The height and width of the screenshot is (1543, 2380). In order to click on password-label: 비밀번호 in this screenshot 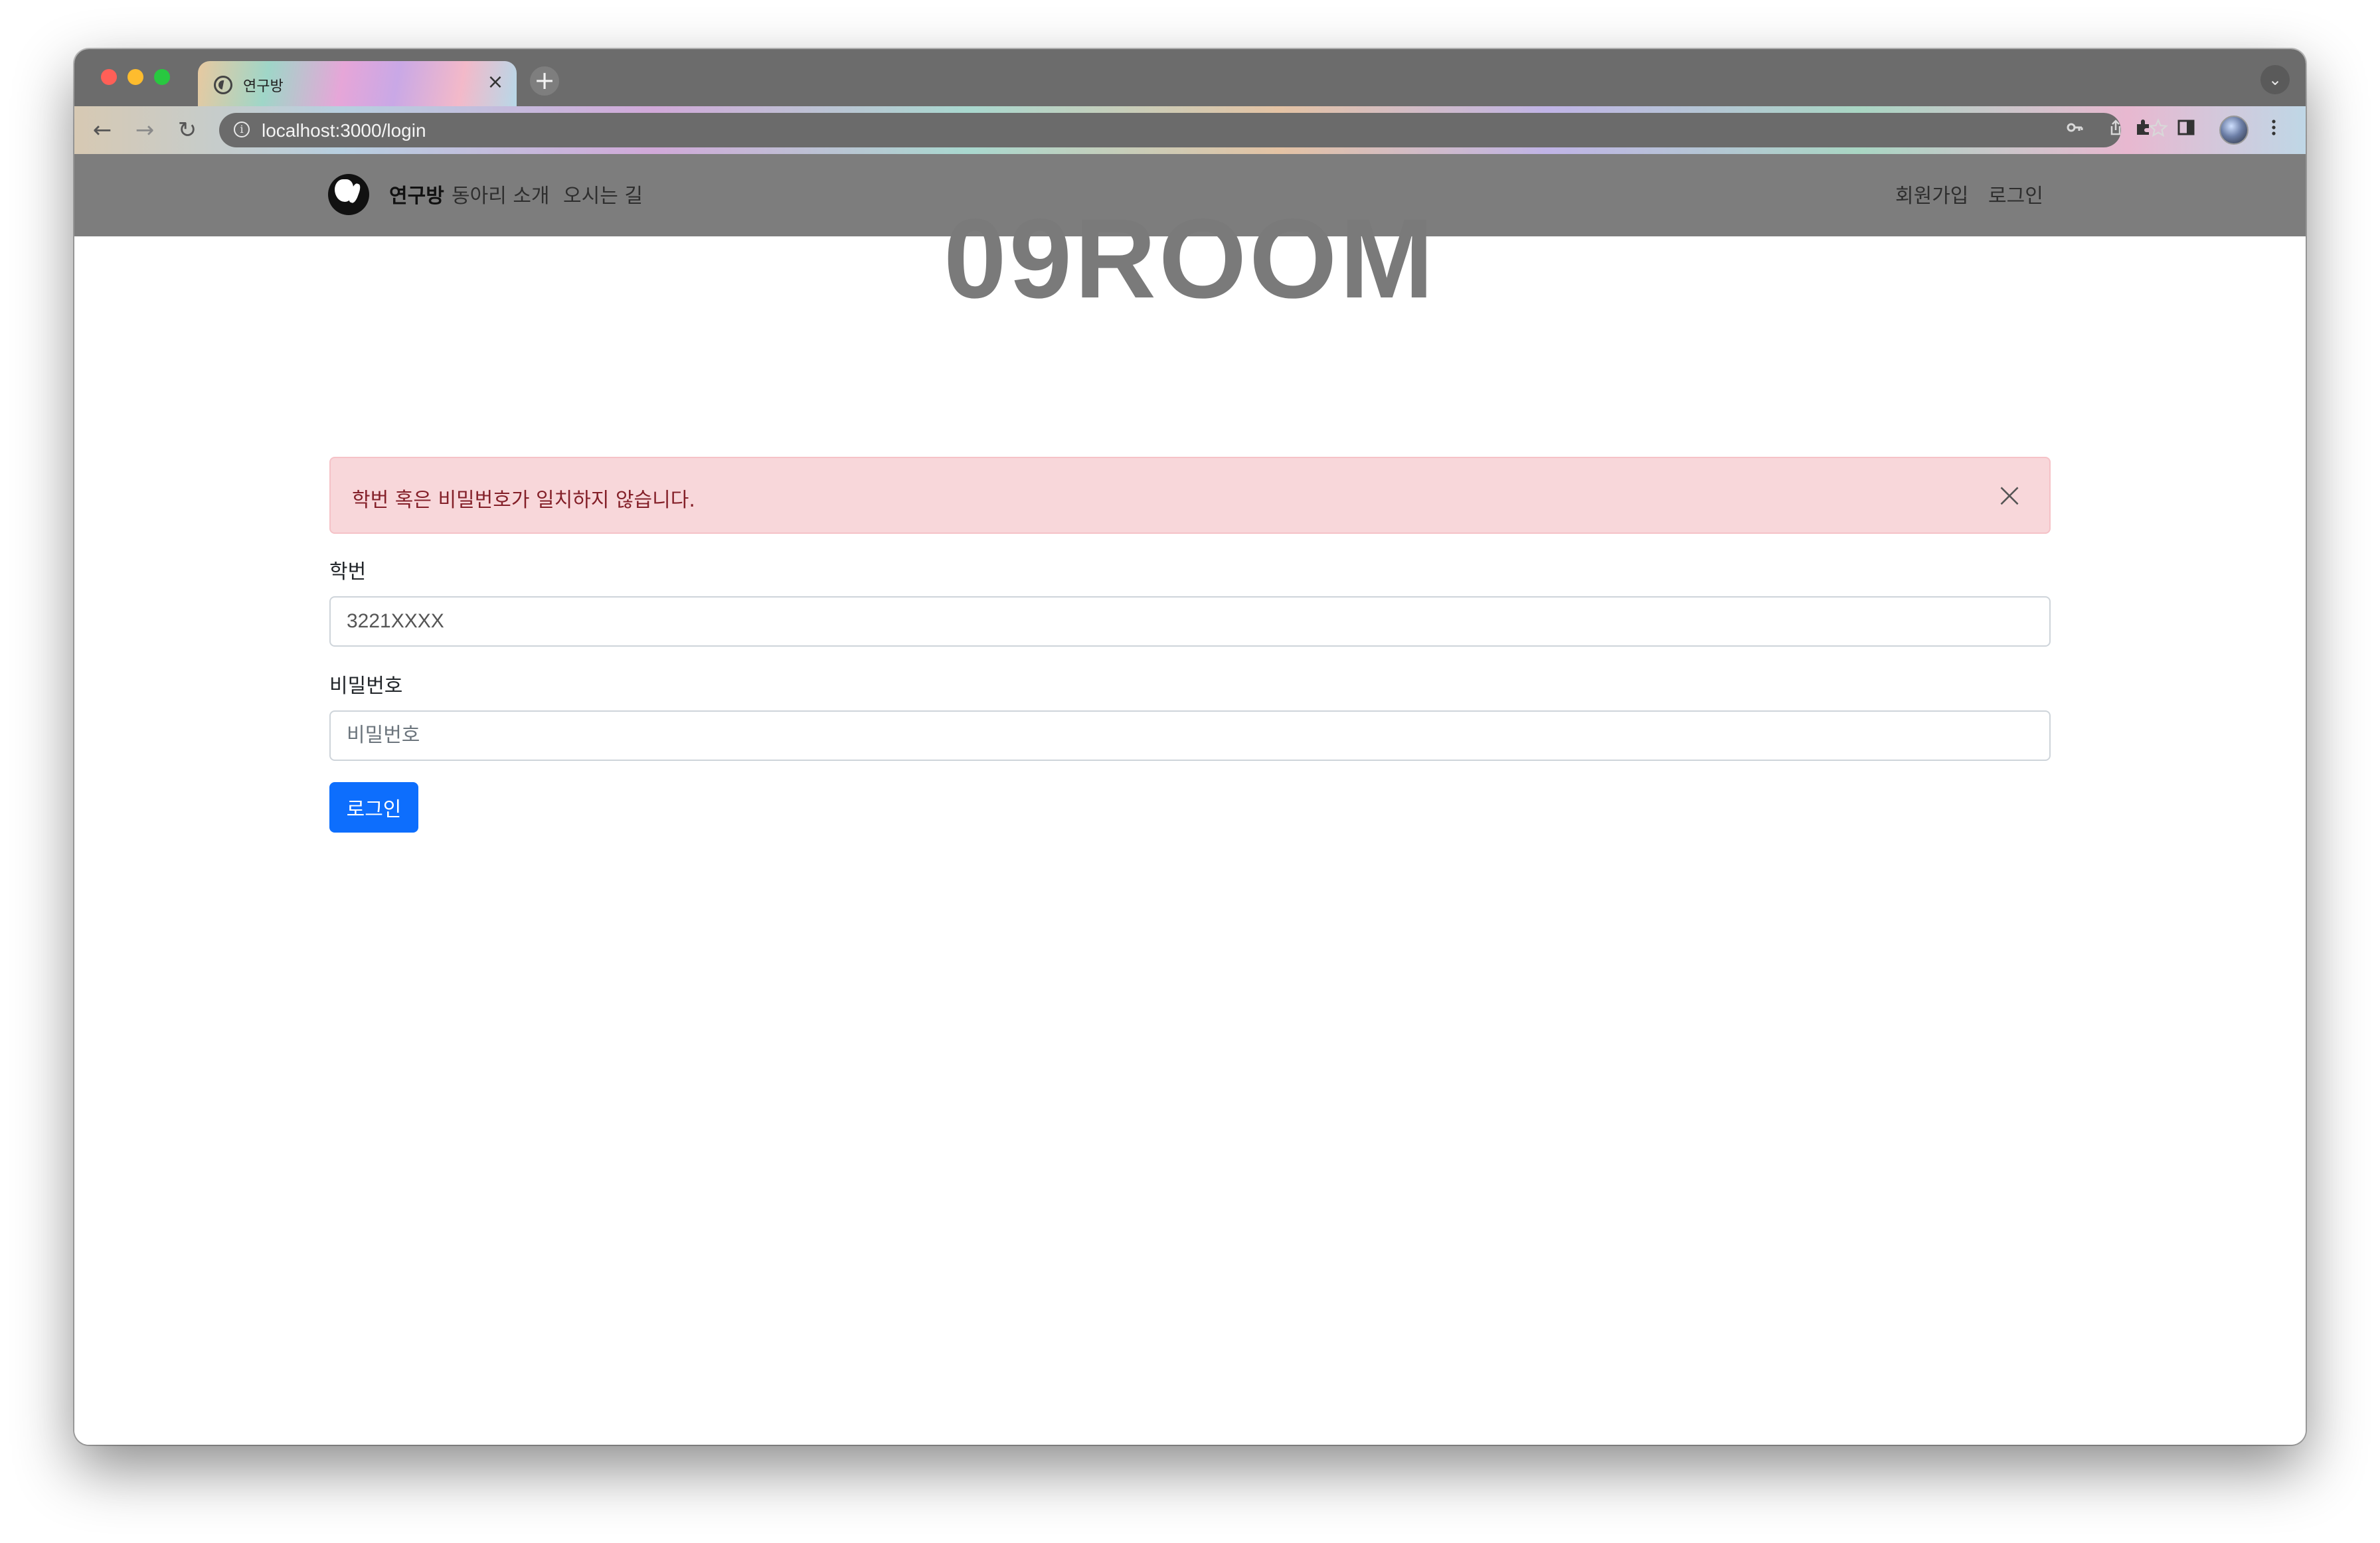, I will do `click(366, 686)`.